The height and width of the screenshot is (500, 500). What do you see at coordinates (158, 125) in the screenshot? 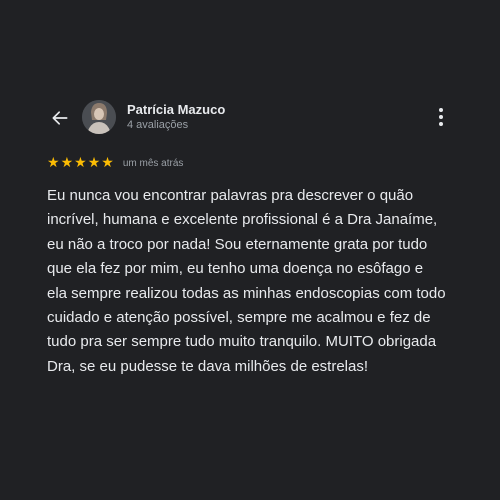
I see `reviewer-review-count: 4 avaliações` at bounding box center [158, 125].